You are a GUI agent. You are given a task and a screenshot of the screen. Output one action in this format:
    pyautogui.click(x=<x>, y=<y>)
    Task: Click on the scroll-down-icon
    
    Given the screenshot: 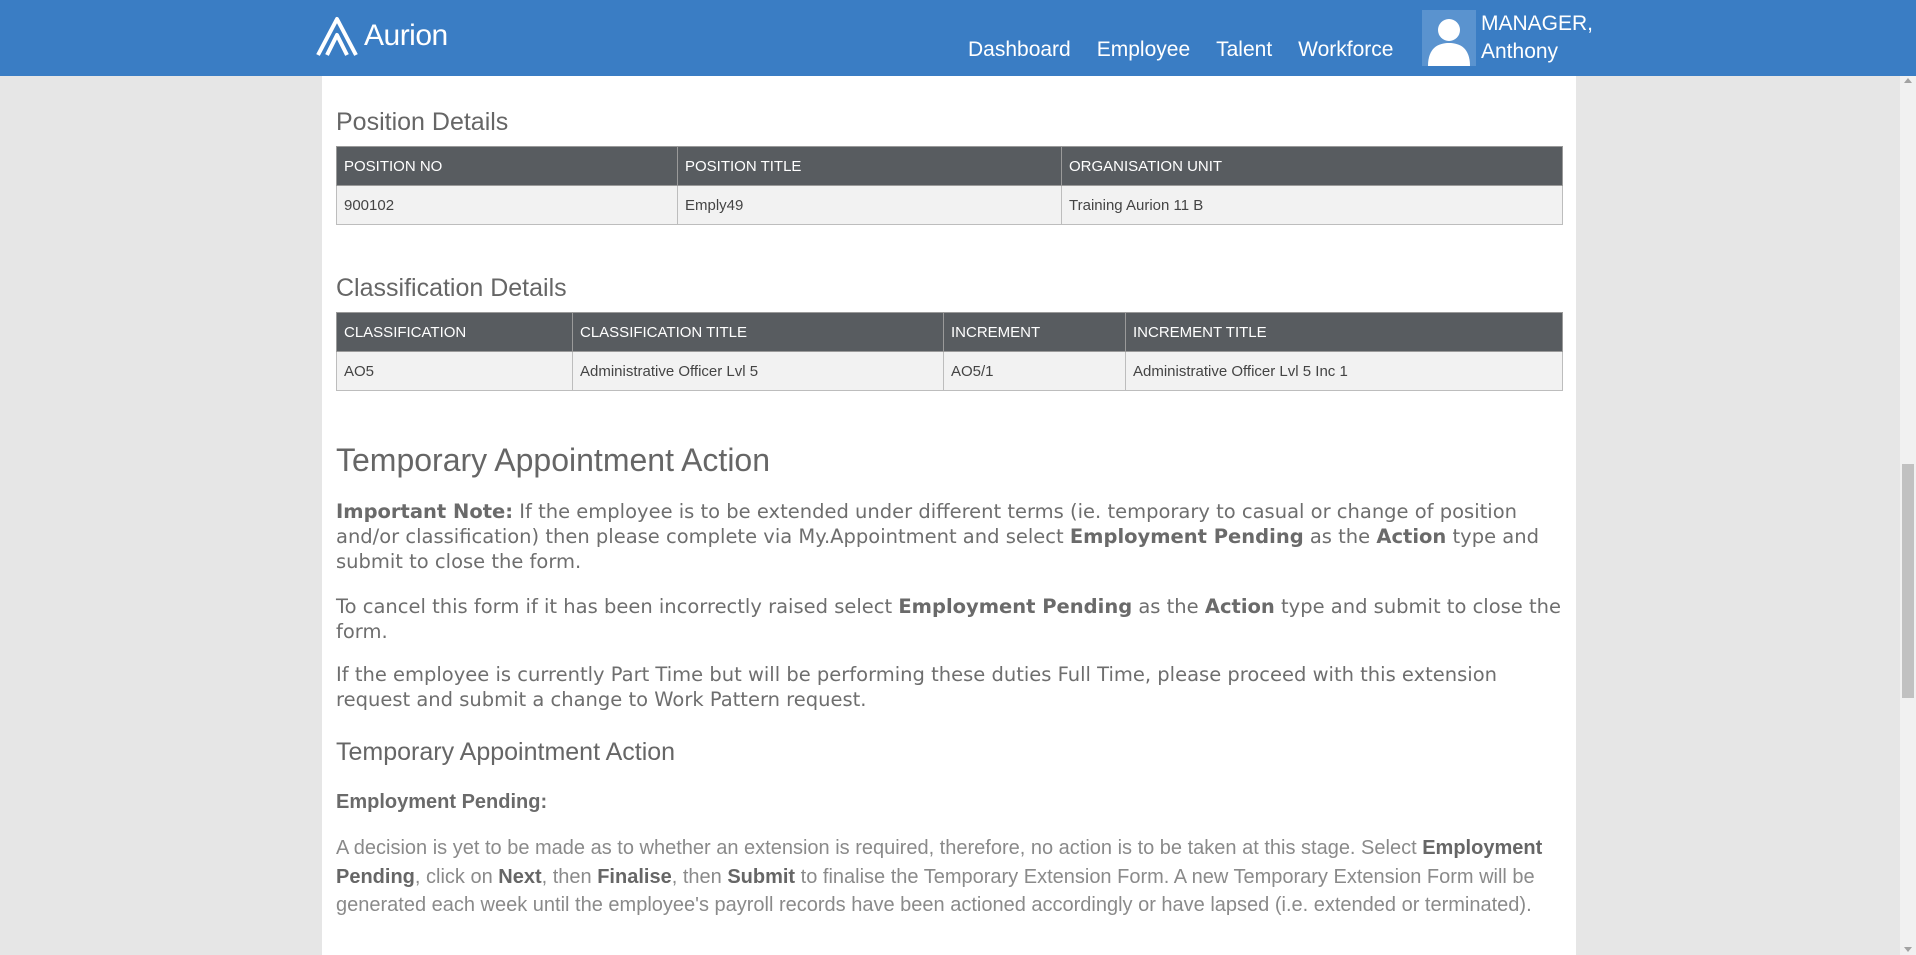 What is the action you would take?
    pyautogui.click(x=1908, y=949)
    